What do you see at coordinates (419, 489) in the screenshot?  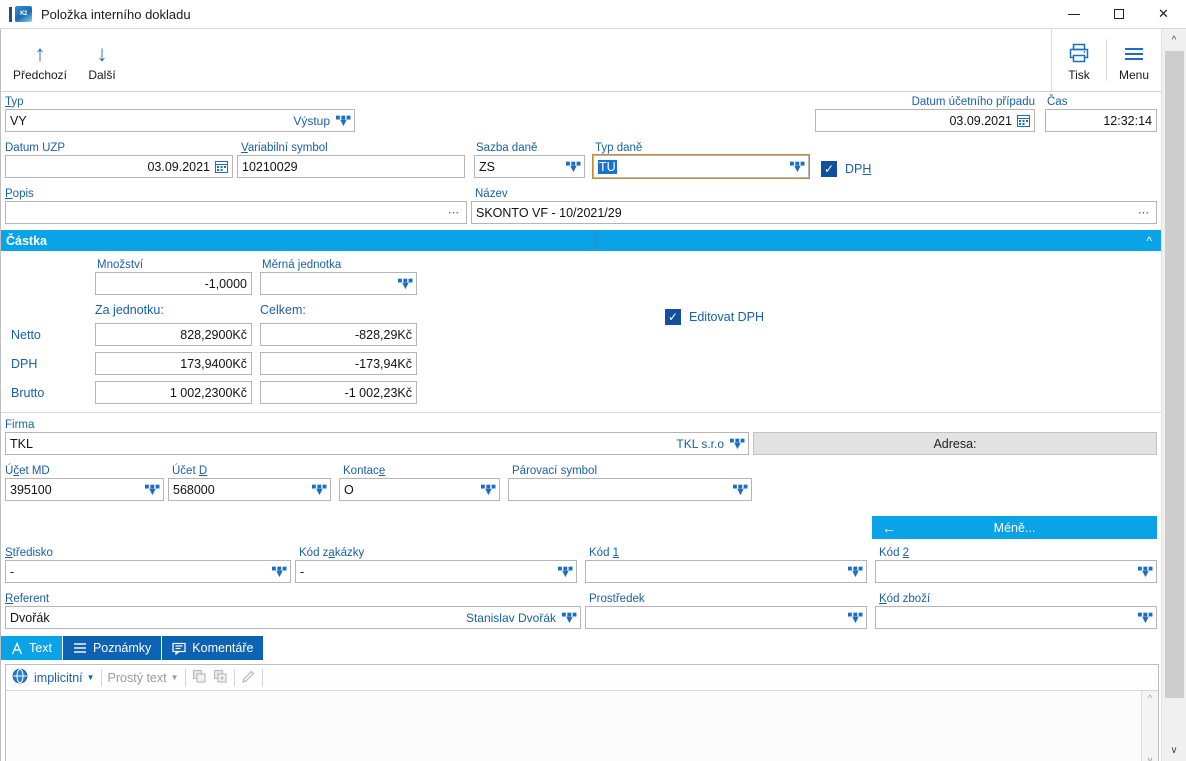 I see `kontace-input: O ■■■ ▼` at bounding box center [419, 489].